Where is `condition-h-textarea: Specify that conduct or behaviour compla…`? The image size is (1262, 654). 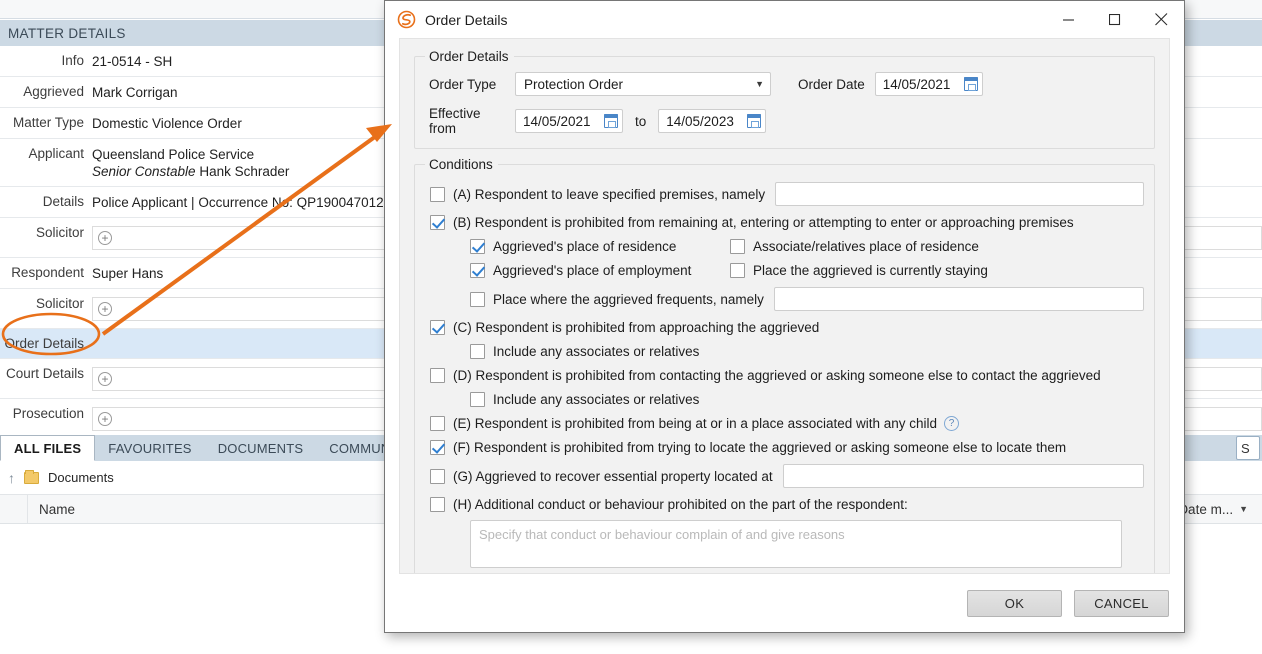
condition-h-textarea: Specify that conduct or behaviour compla… is located at coordinates (796, 544).